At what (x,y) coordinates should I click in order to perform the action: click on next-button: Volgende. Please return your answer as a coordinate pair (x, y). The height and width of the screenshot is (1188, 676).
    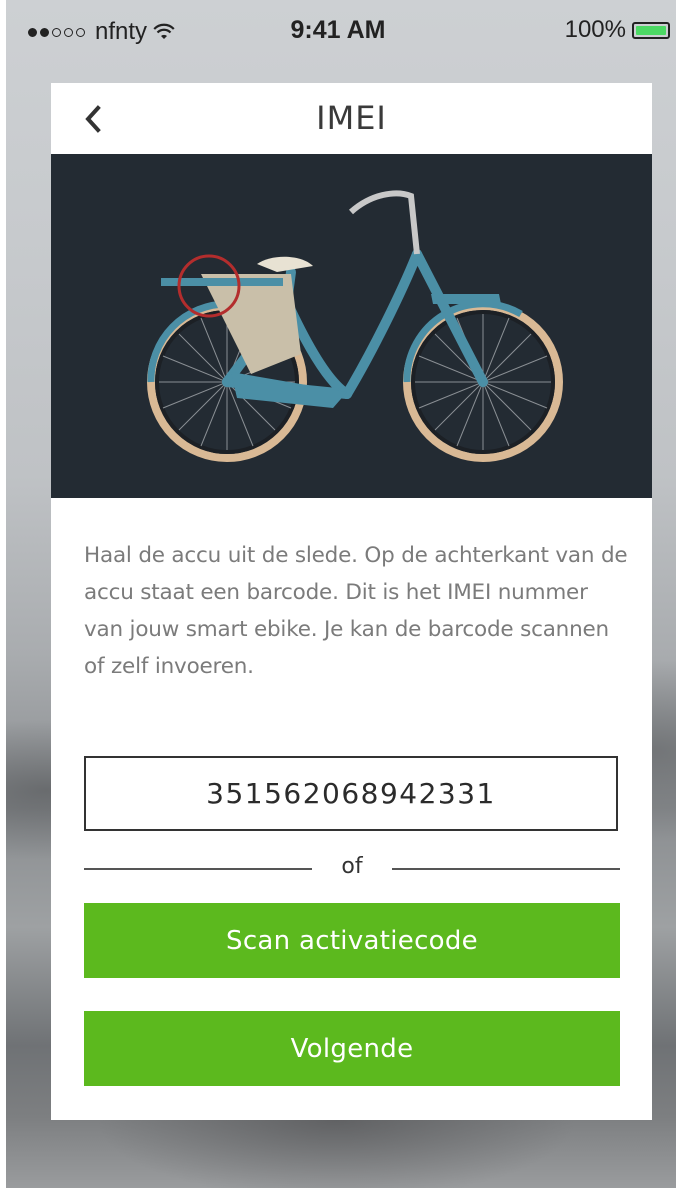
    Looking at the image, I should click on (352, 1048).